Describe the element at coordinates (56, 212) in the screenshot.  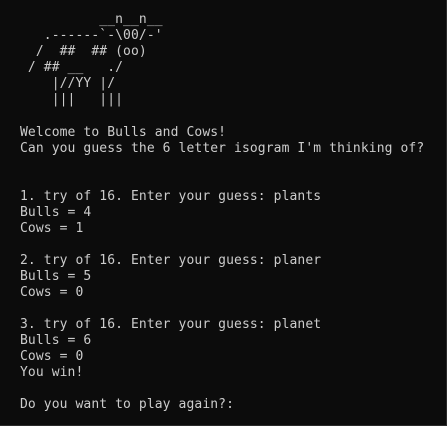
I see `bulls-result-line: Bulls = 4` at that location.